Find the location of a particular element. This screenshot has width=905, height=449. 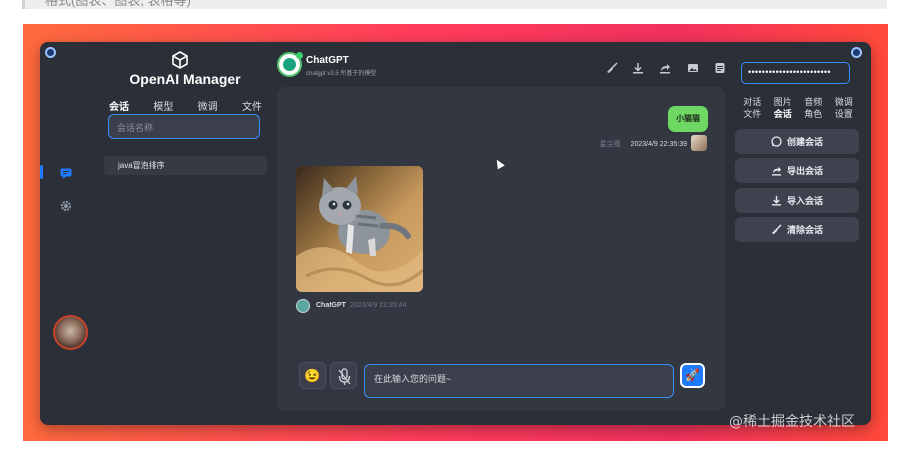

tab-sessions: 会话 is located at coordinates (119, 105).